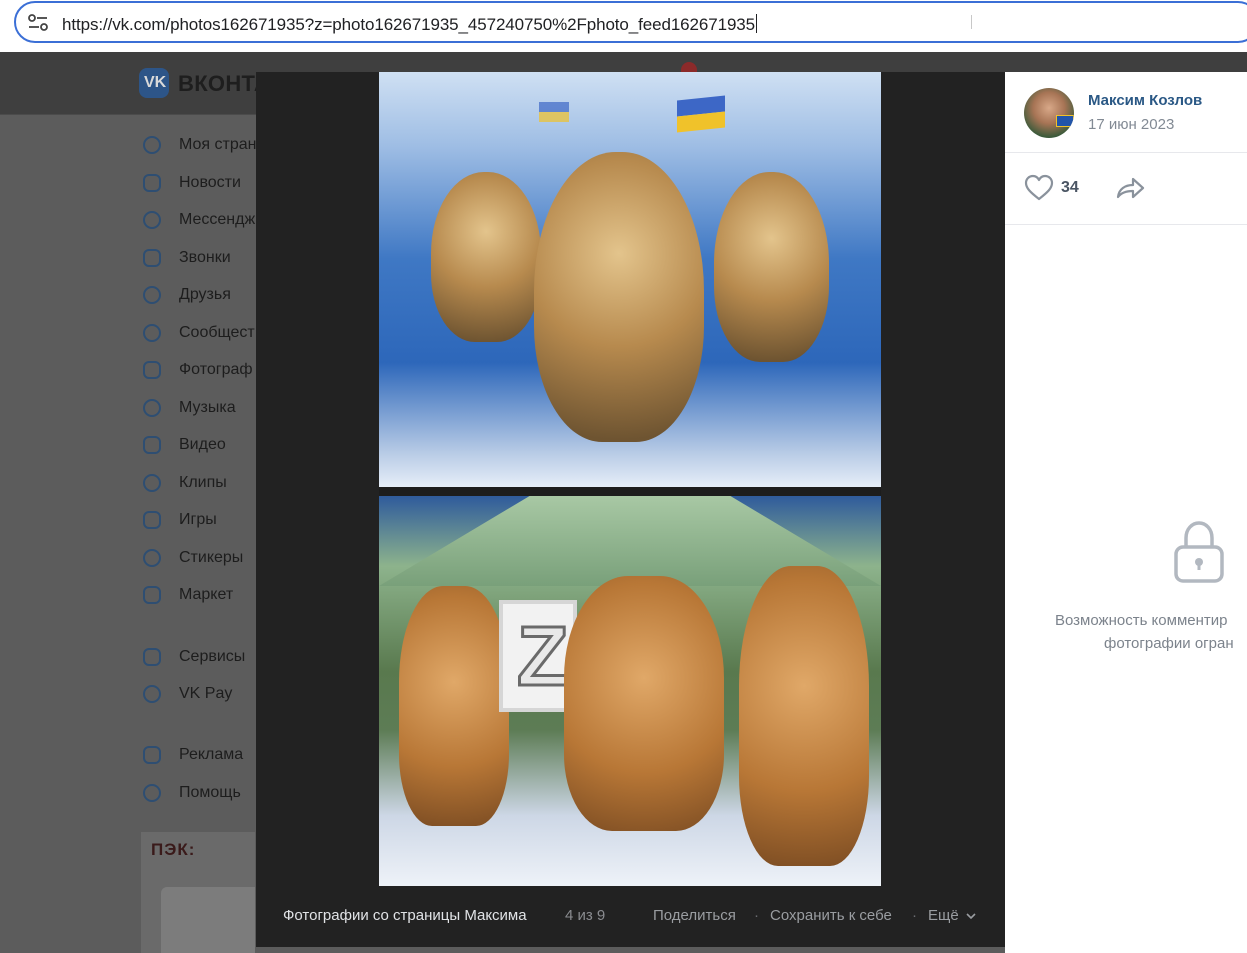 The width and height of the screenshot is (1247, 953). What do you see at coordinates (211, 754) in the screenshot?
I see `sidebar-item-label: Реклама` at bounding box center [211, 754].